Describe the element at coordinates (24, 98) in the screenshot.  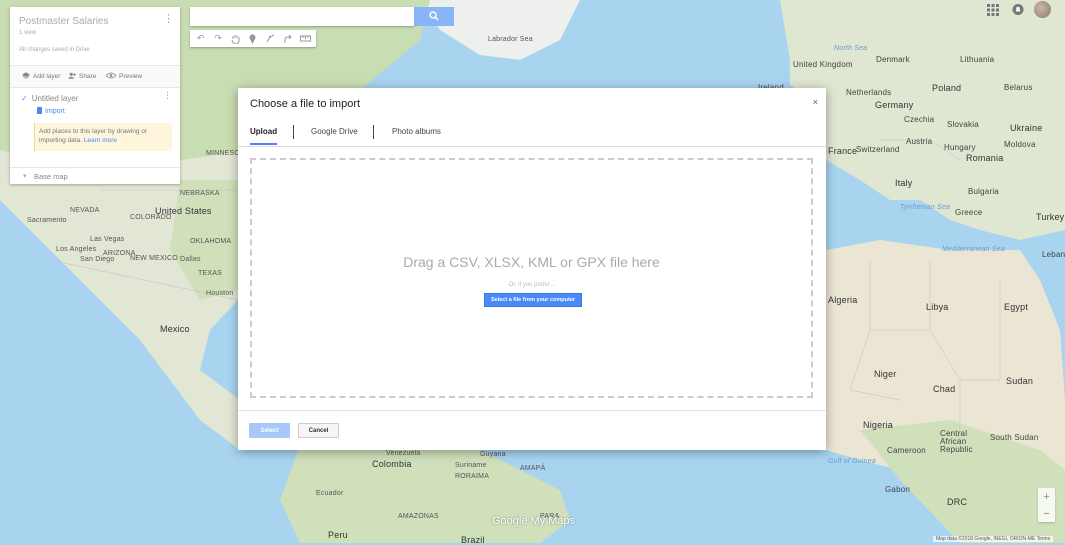
I see `layer-visible-check-icon: ✓` at that location.